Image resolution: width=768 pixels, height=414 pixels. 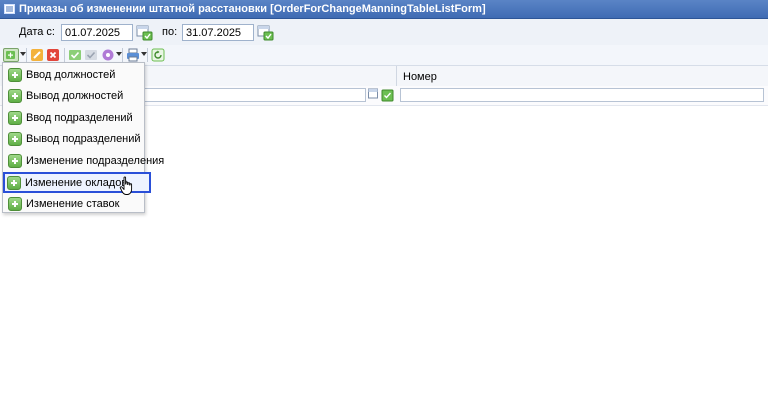 I want to click on column-filter-input, so click(x=253, y=95).